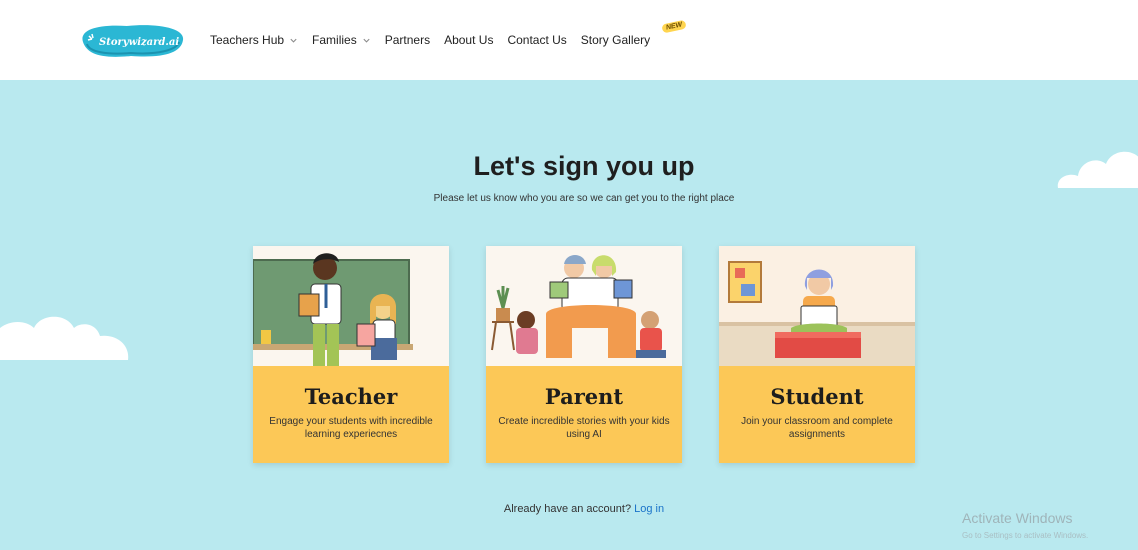 The width and height of the screenshot is (1138, 550). I want to click on nav-label: Contact Us, so click(537, 40).